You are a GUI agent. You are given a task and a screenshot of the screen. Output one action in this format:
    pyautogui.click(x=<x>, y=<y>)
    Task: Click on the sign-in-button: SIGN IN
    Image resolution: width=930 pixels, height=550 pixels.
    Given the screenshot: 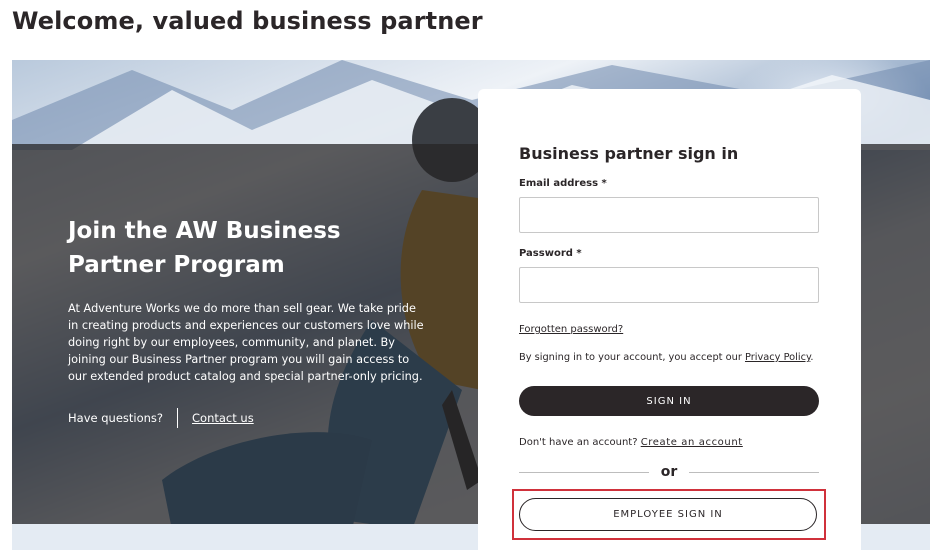 What is the action you would take?
    pyautogui.click(x=669, y=401)
    